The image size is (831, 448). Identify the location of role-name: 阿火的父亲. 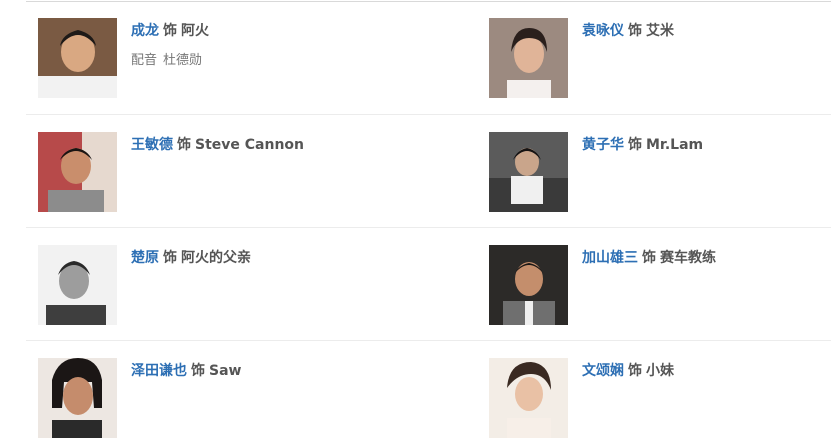
(216, 258).